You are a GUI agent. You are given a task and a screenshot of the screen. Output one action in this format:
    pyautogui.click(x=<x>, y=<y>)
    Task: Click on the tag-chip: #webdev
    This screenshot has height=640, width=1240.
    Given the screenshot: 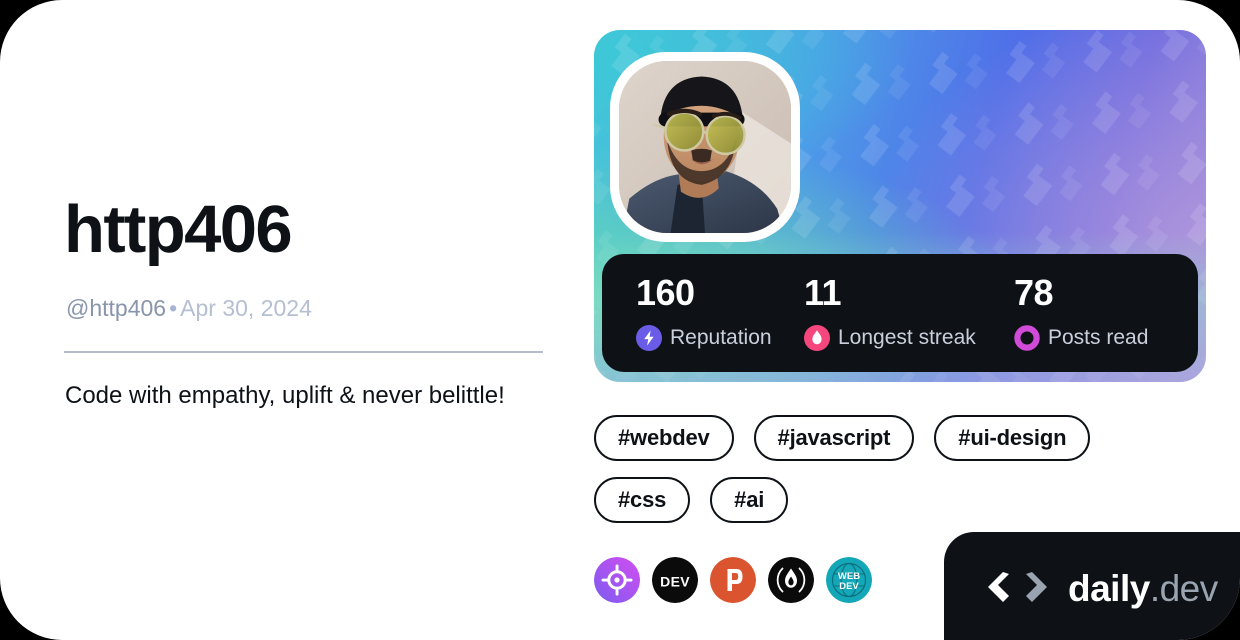 What is the action you would take?
    pyautogui.click(x=664, y=438)
    